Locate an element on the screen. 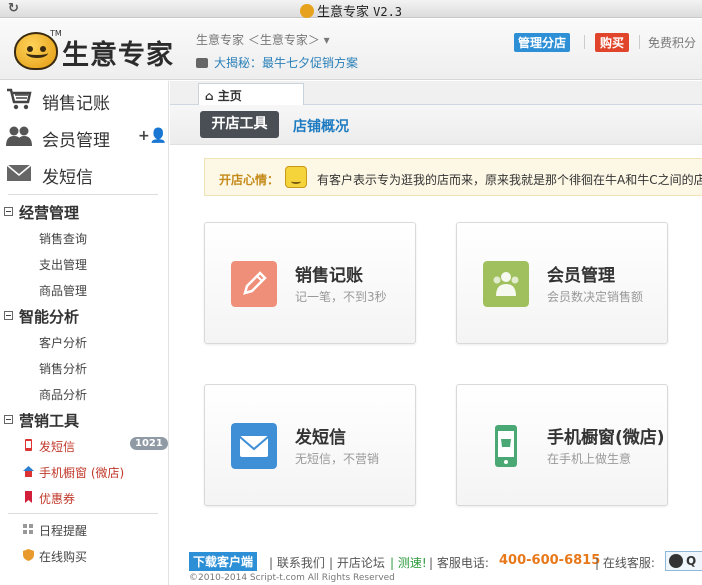 Image resolution: width=702 pixels, height=585 pixels. sidebar-item-sales-query: 销售查询 is located at coordinates (63, 238).